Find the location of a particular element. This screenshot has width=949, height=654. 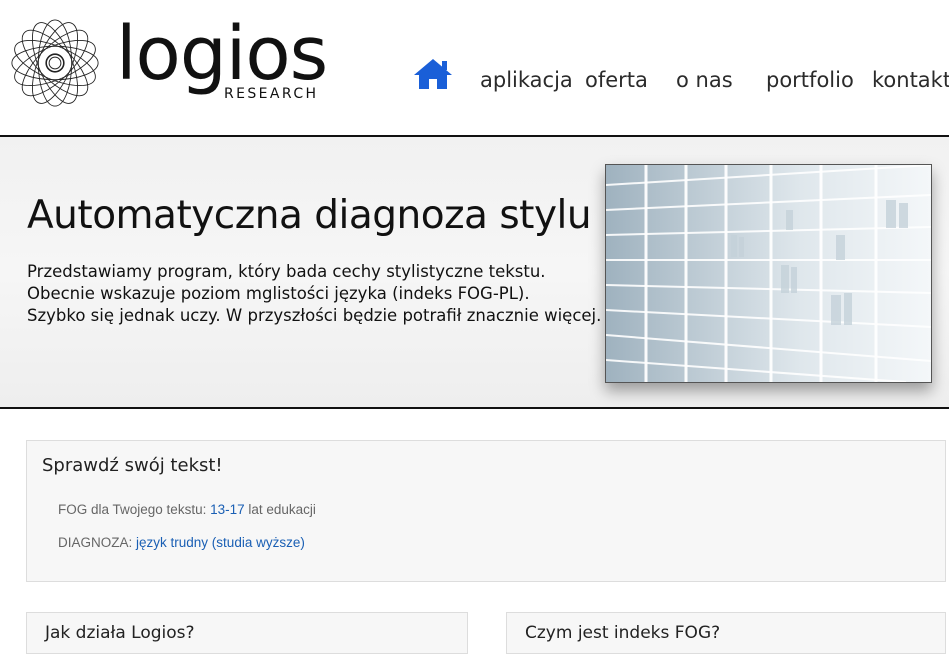

nav-item-portfolio: portfolio is located at coordinates (810, 80).